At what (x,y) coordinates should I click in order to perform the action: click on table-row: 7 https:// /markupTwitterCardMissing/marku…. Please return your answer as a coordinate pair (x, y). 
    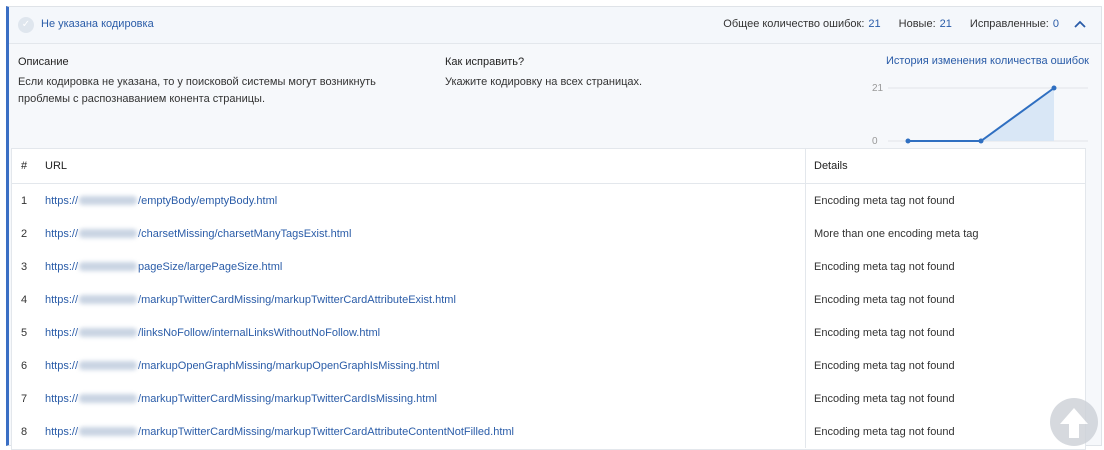
    Looking at the image, I should click on (548, 398).